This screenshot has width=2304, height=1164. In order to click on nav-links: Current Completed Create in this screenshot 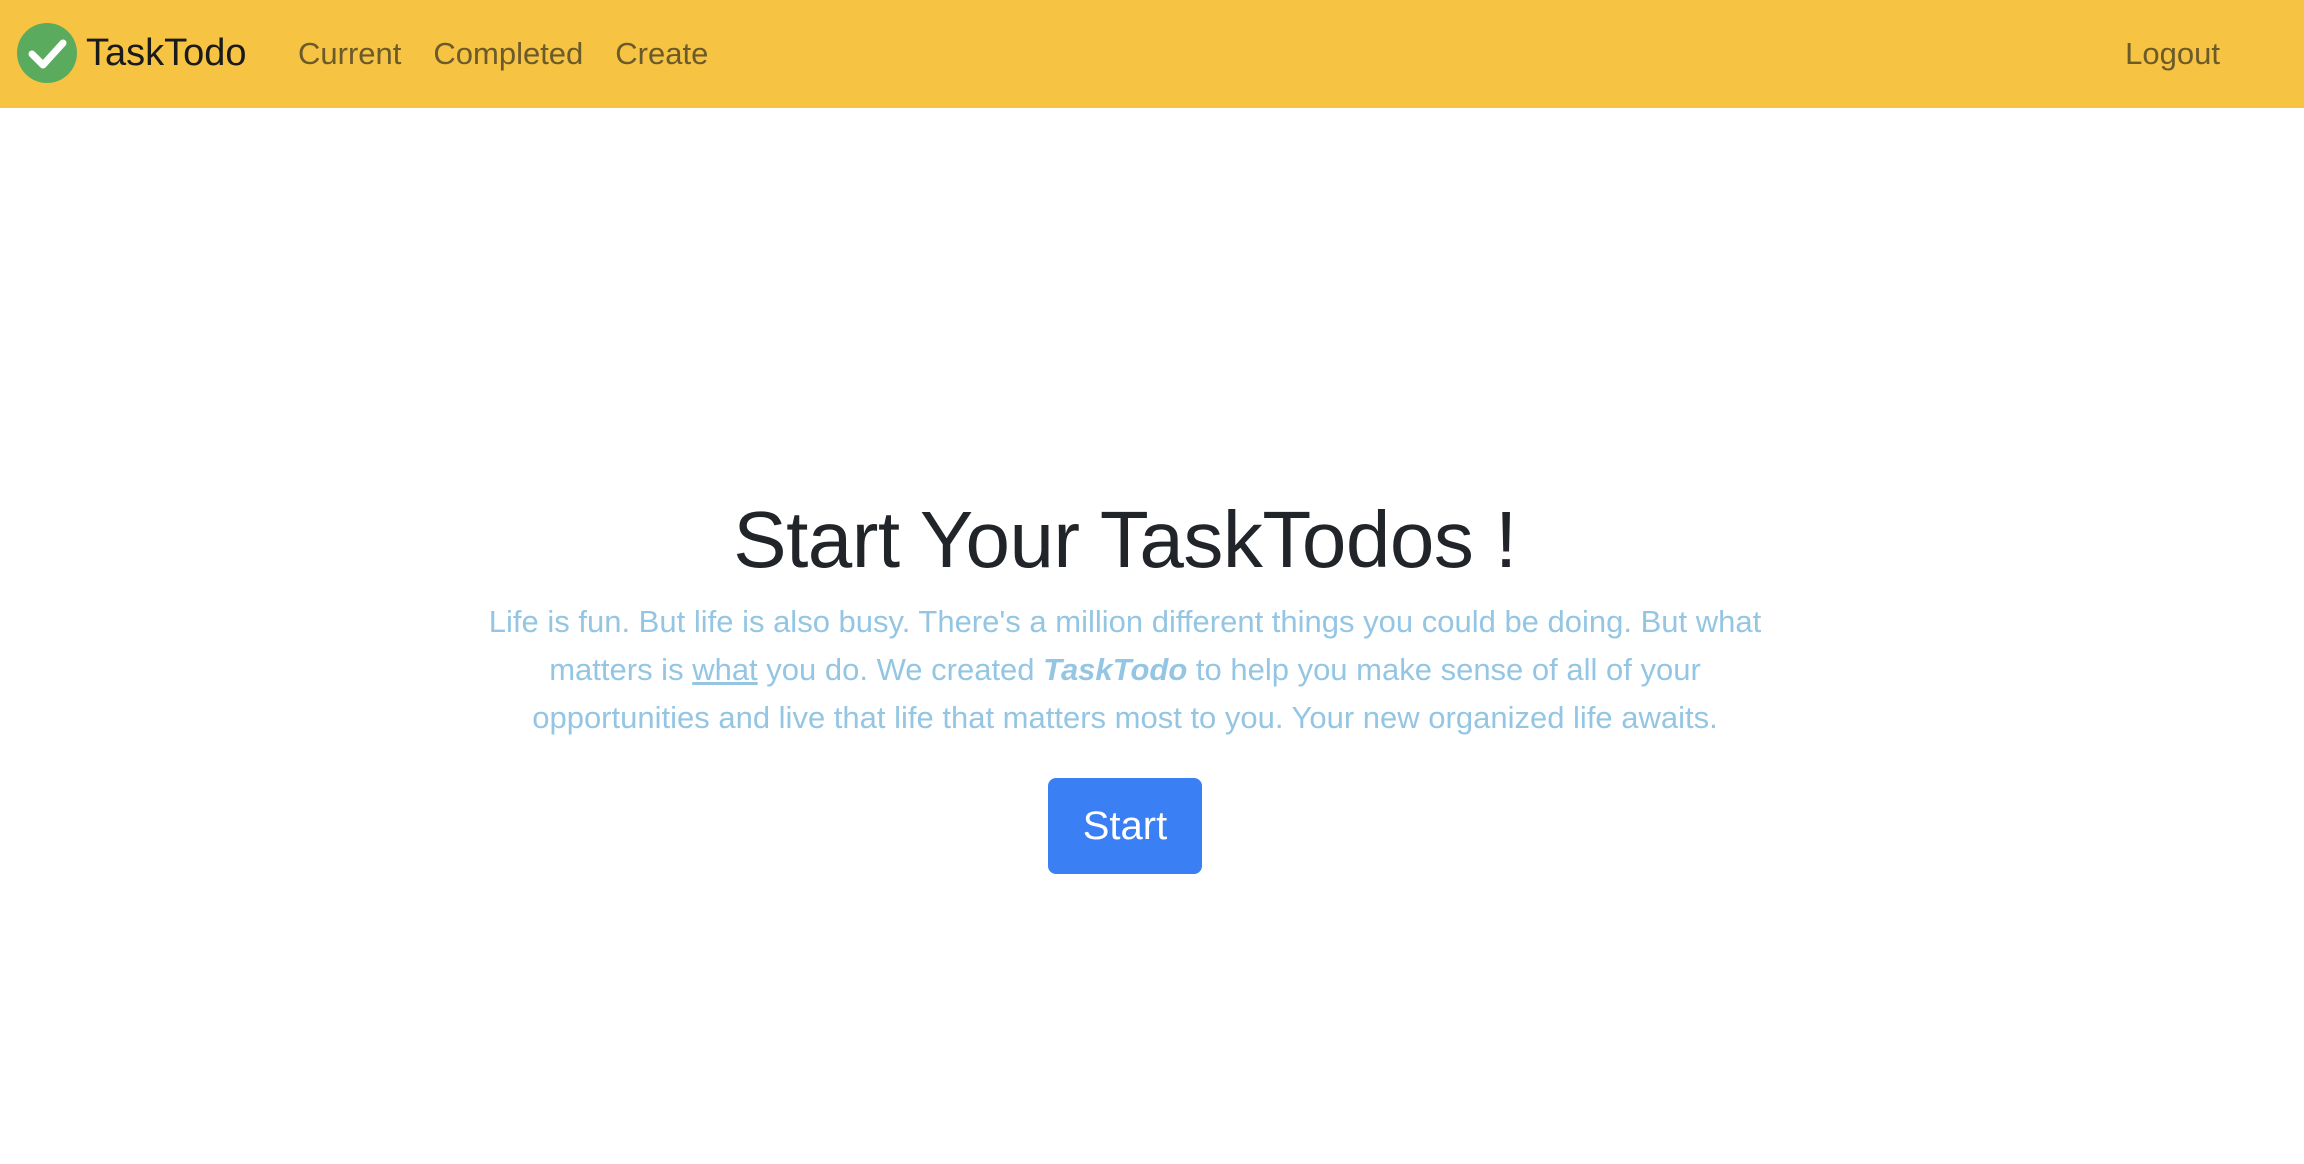, I will do `click(519, 54)`.